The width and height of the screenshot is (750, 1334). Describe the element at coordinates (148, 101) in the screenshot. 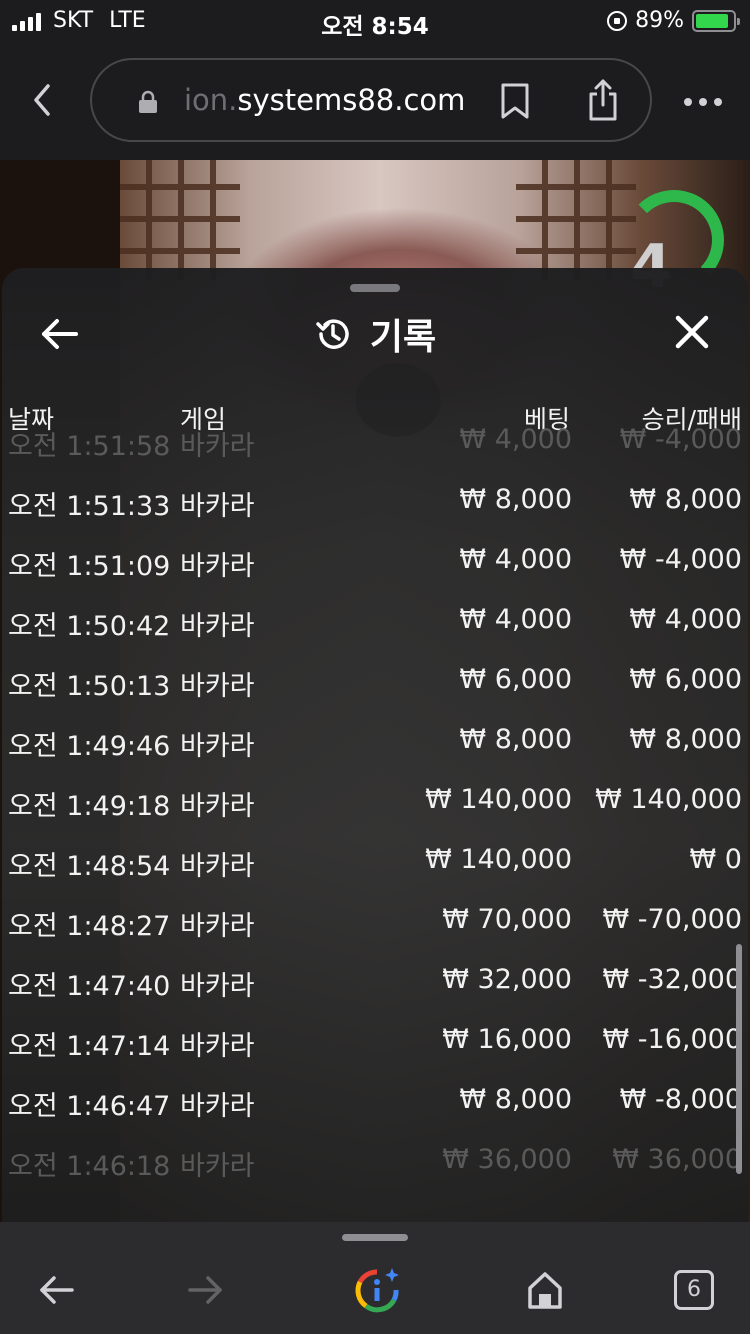

I see `lock-icon` at that location.